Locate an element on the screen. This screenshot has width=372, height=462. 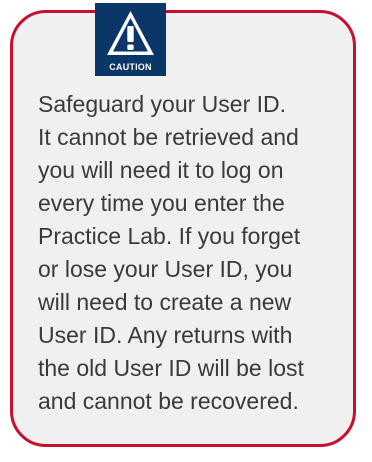
caution-warning-icon: CAUTION is located at coordinates (130, 39).